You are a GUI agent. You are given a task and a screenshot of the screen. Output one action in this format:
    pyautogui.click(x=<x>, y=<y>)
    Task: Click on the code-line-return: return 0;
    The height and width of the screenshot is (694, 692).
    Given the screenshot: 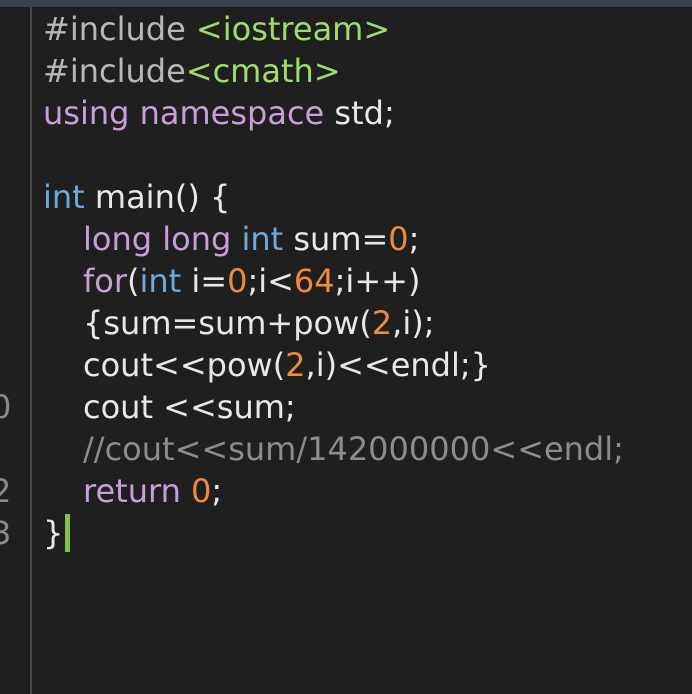 What is the action you would take?
    pyautogui.click(x=333, y=491)
    